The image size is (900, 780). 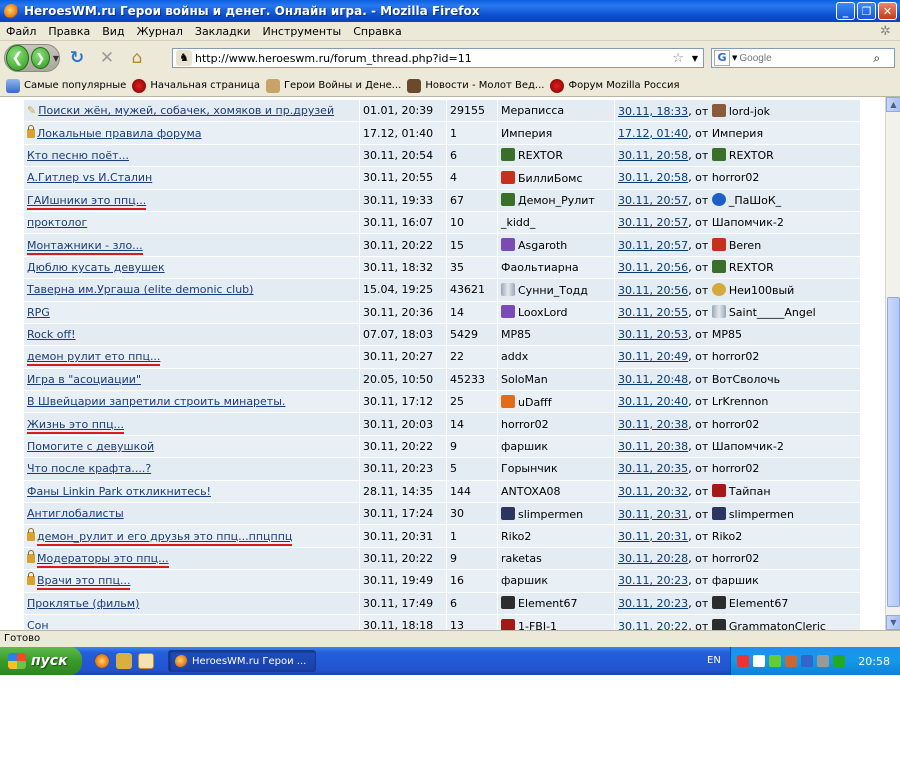 What do you see at coordinates (540, 155) in the screenshot?
I see `thread-author: REXTOR` at bounding box center [540, 155].